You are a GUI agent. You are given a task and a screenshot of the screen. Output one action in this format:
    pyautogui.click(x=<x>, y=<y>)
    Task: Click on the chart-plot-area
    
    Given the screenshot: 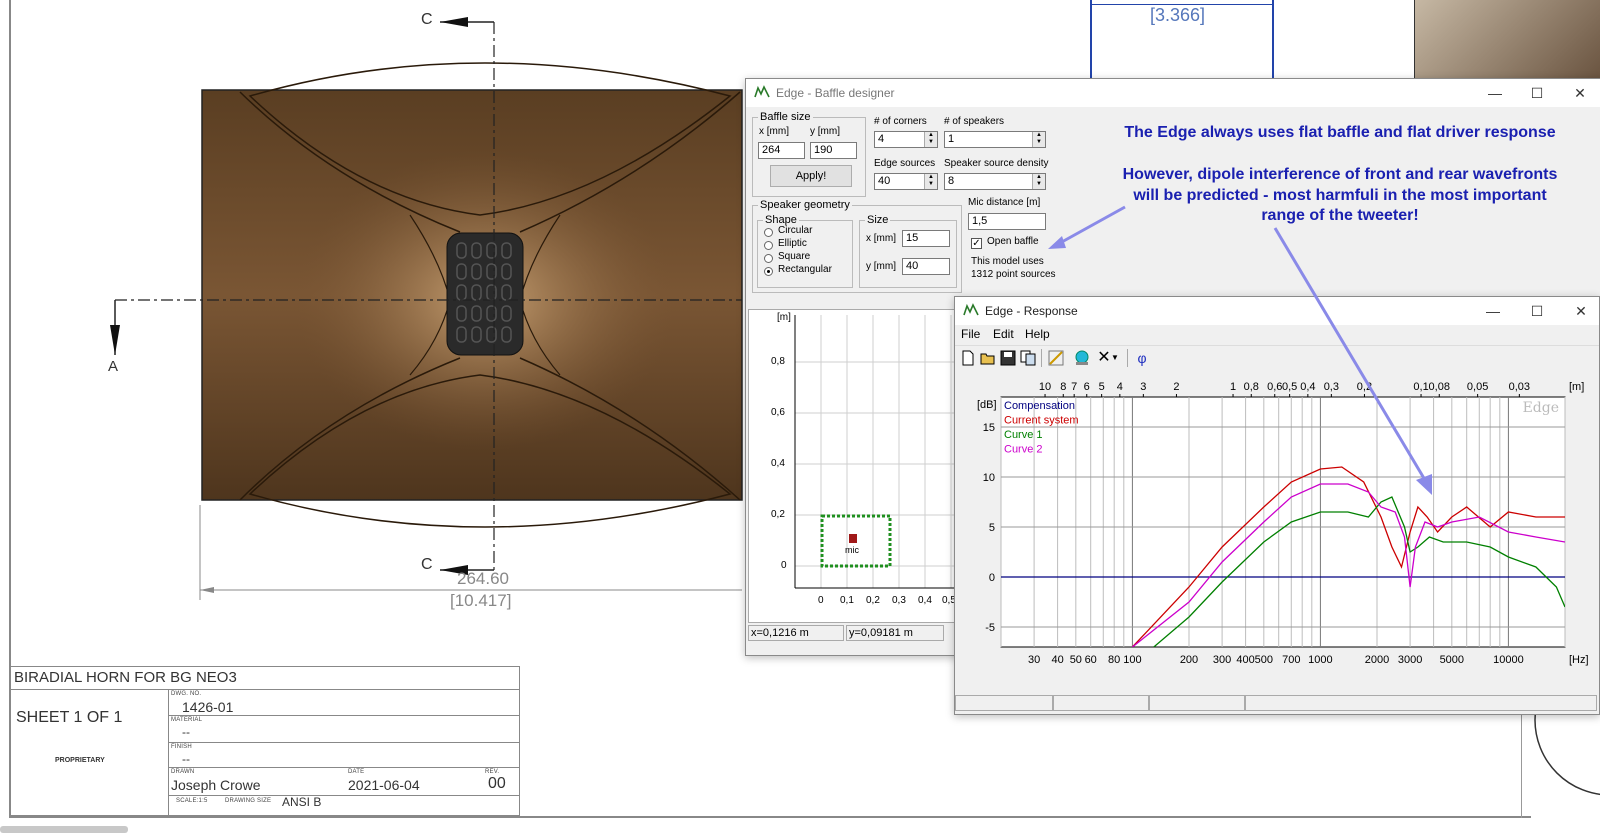 What is the action you would take?
    pyautogui.click(x=1283, y=522)
    